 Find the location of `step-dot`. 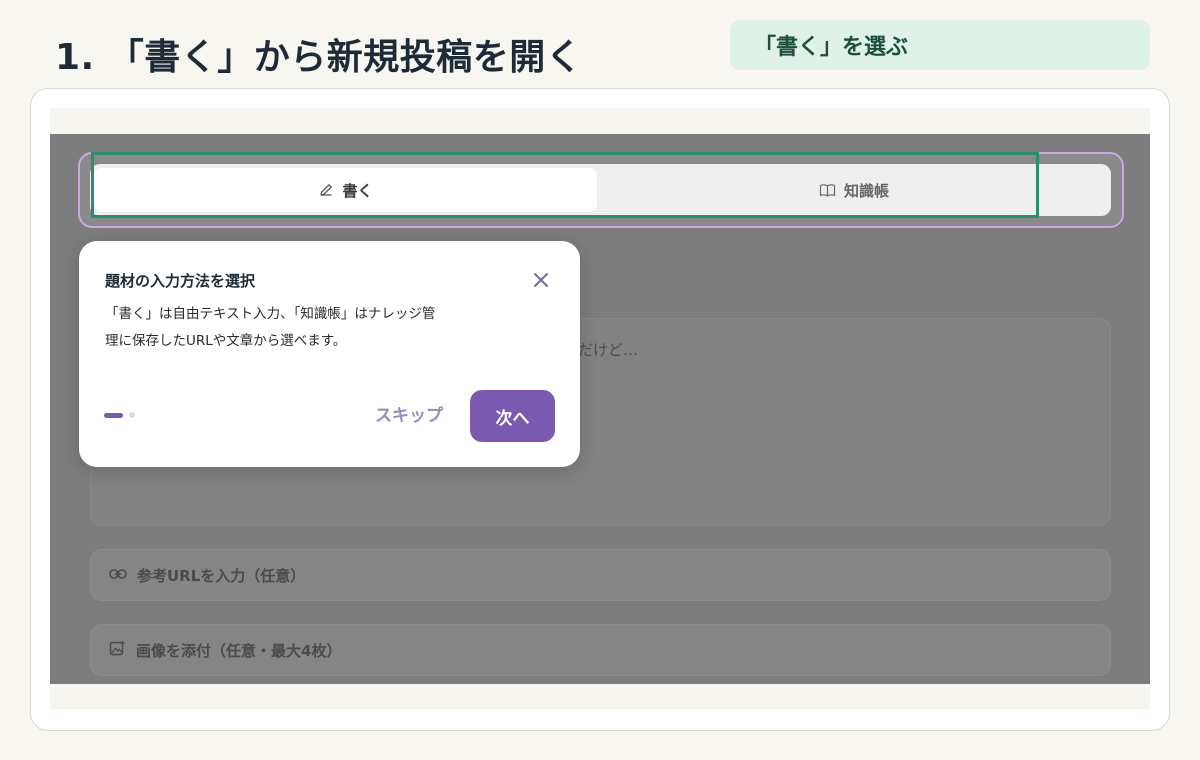

step-dot is located at coordinates (132, 415).